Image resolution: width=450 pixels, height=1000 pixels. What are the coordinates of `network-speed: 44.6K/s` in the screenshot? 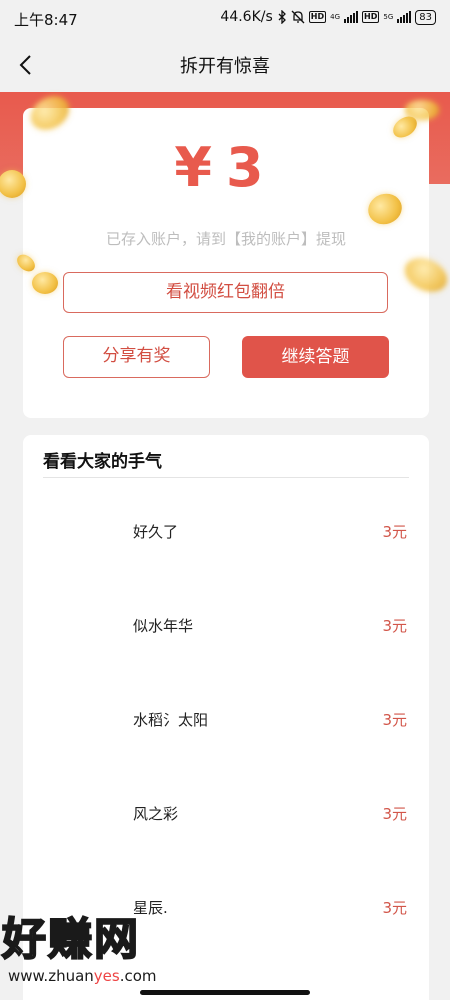 It's located at (246, 17).